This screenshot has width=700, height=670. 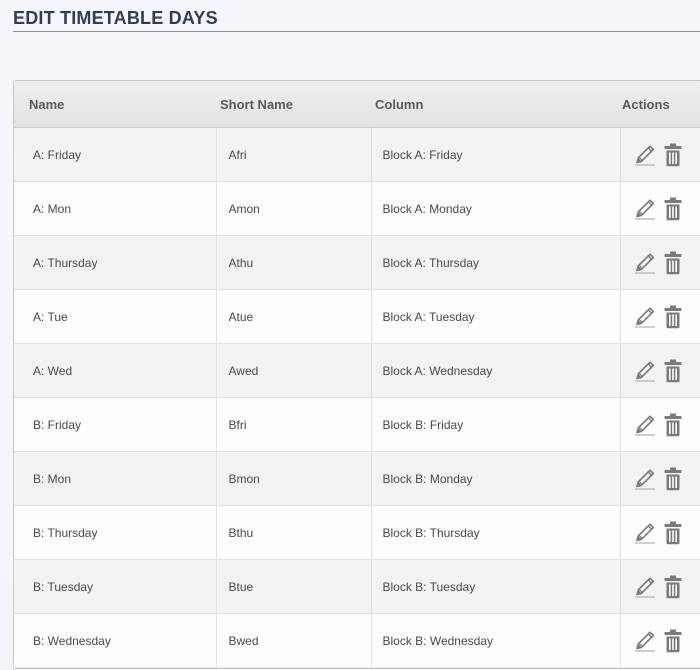 What do you see at coordinates (294, 586) in the screenshot?
I see `cell-short-name: Btue` at bounding box center [294, 586].